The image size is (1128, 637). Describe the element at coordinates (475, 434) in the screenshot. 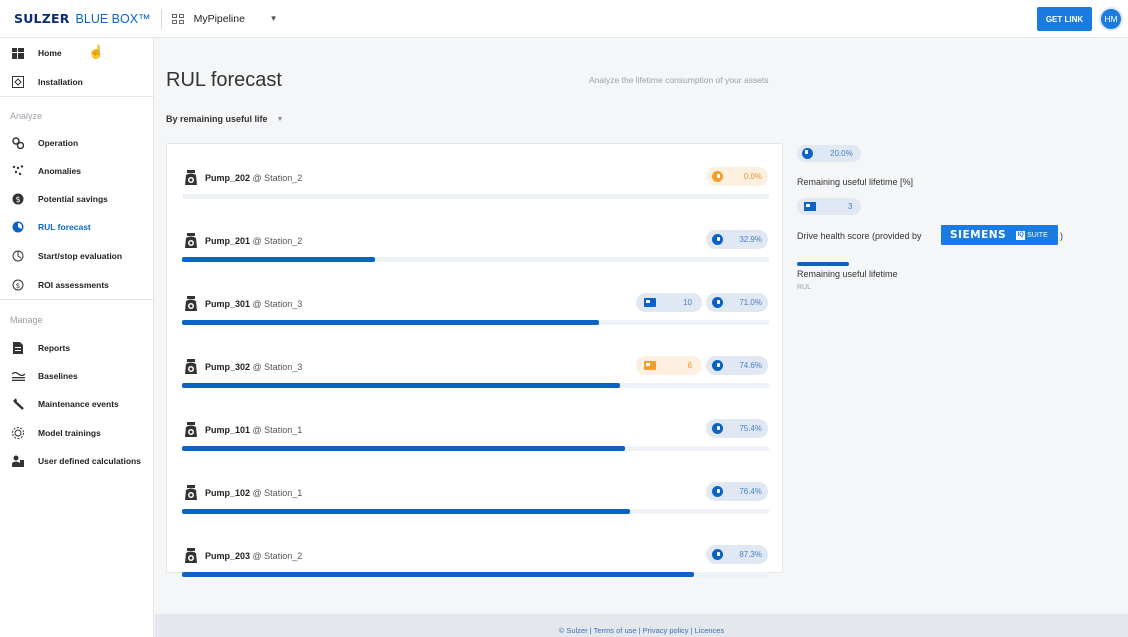

I see `asset-row: Pump_101 @ Station_1 75.4%` at that location.